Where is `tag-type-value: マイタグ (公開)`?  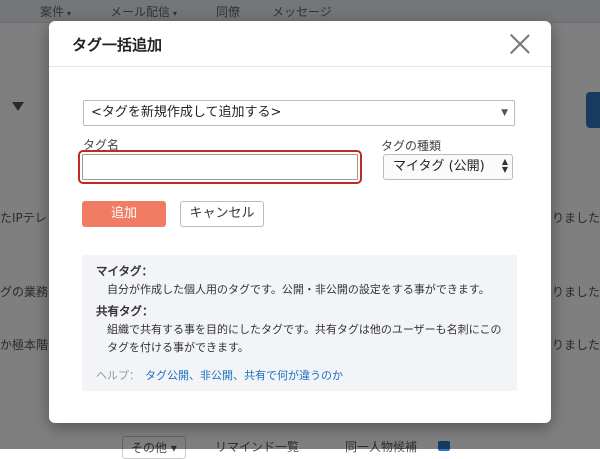 tag-type-value: マイタグ (公開) is located at coordinates (439, 166).